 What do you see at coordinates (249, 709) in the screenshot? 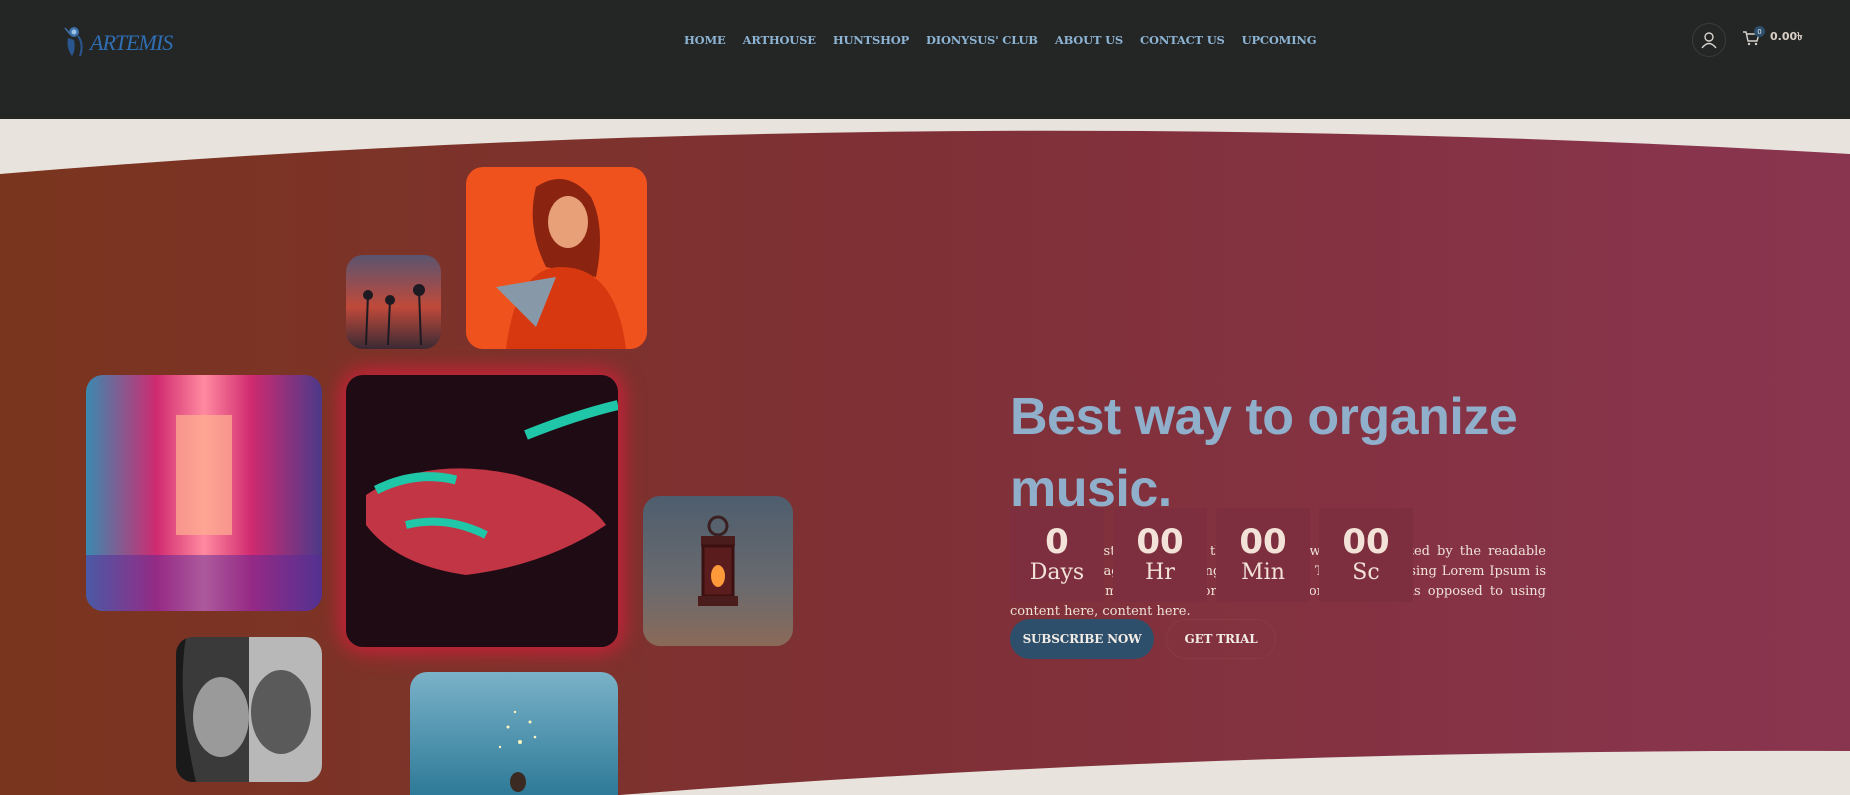
I see `photo-two-faces` at bounding box center [249, 709].